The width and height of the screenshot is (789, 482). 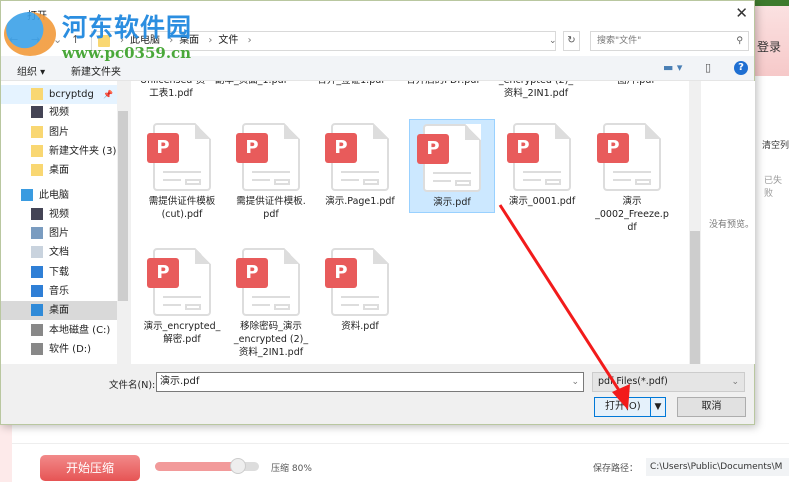 What do you see at coordinates (132, 385) in the screenshot?
I see `filename-label: 文件名(N):` at bounding box center [132, 385].